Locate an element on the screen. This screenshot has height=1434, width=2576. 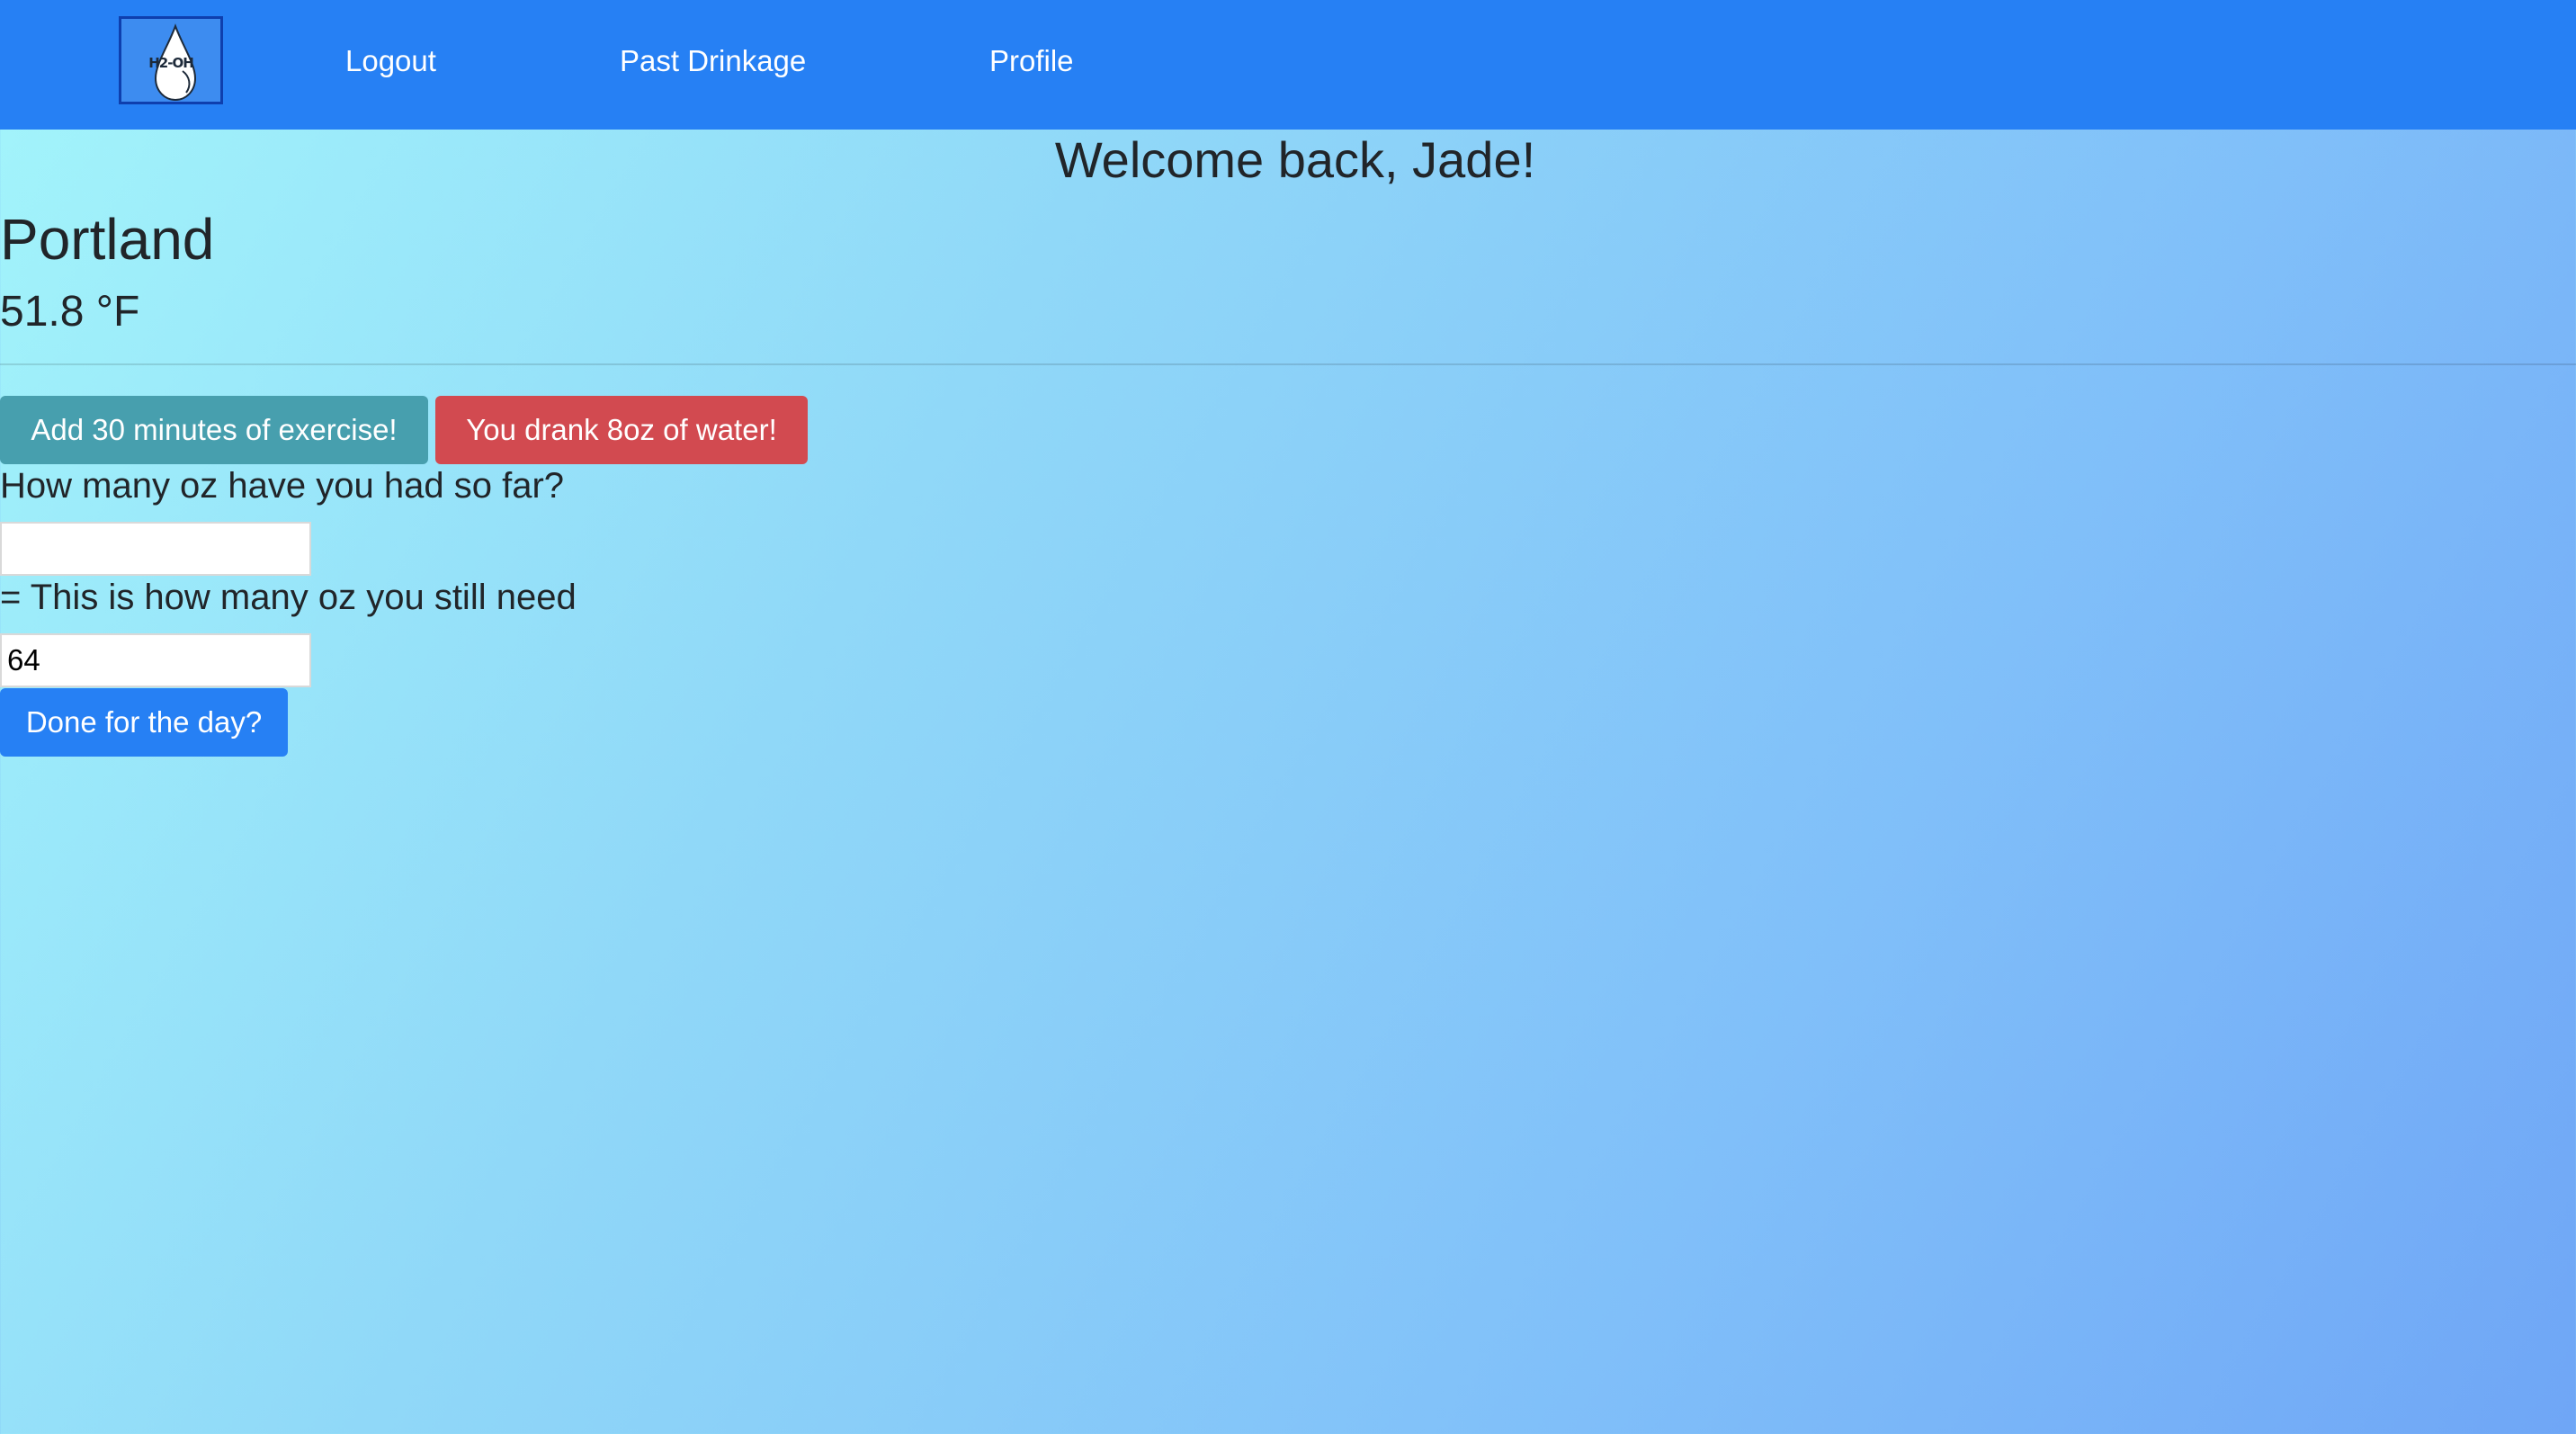
done-for-day-button: Done for the day? is located at coordinates (144, 722).